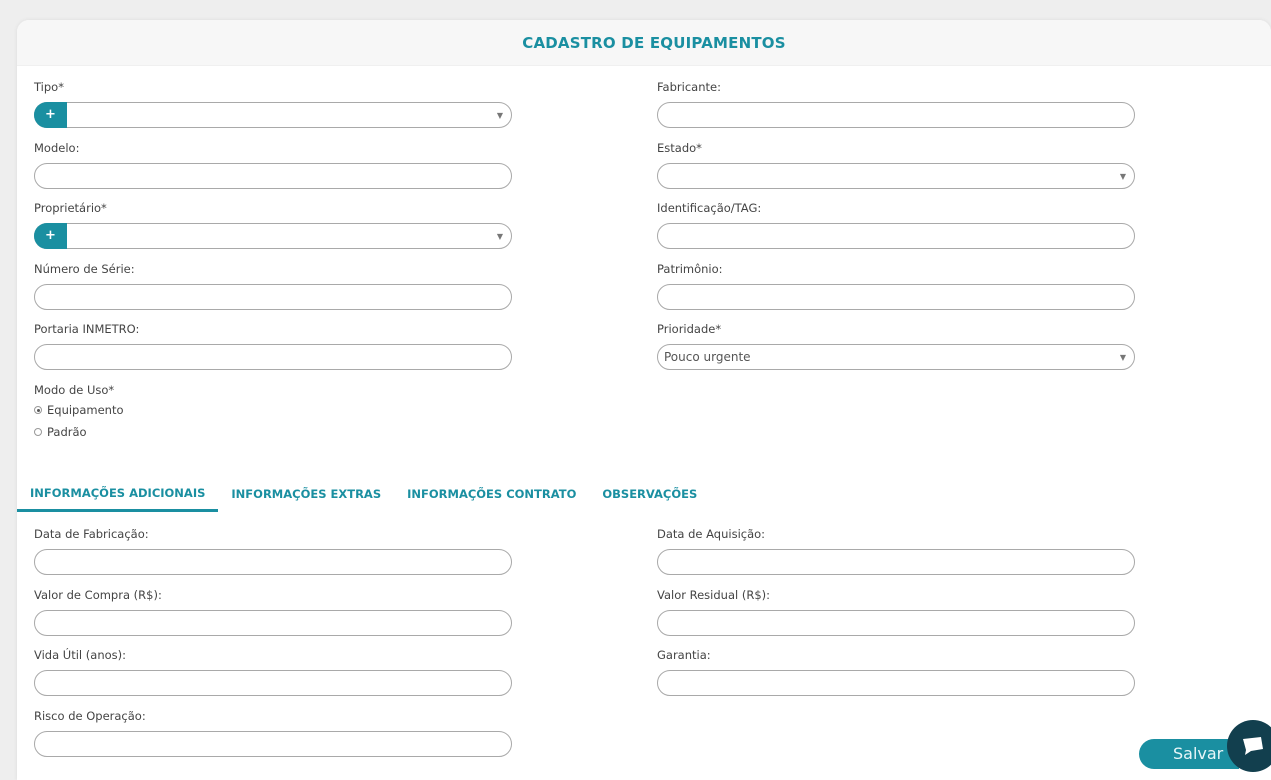  I want to click on garantia-input, so click(896, 683).